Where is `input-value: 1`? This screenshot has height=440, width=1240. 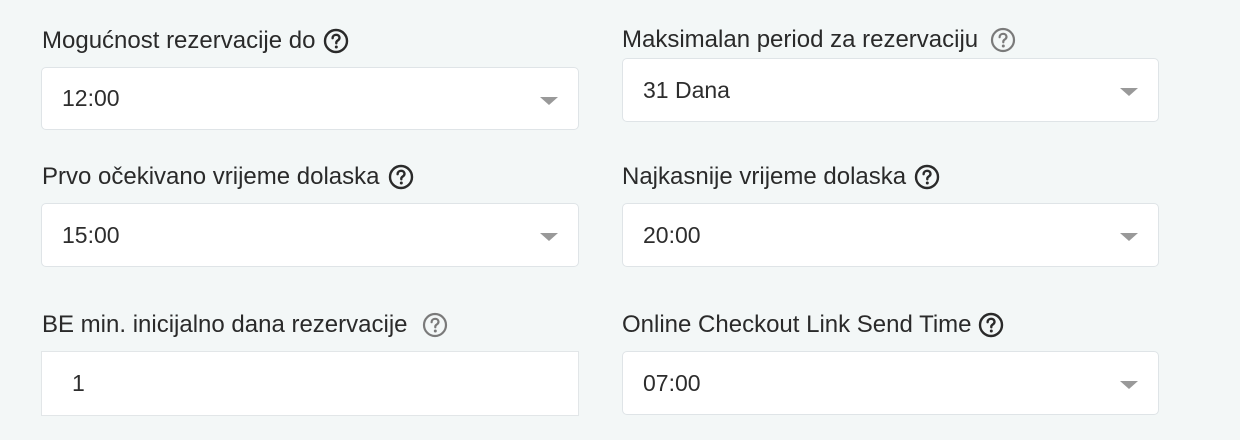
input-value: 1 is located at coordinates (78, 383).